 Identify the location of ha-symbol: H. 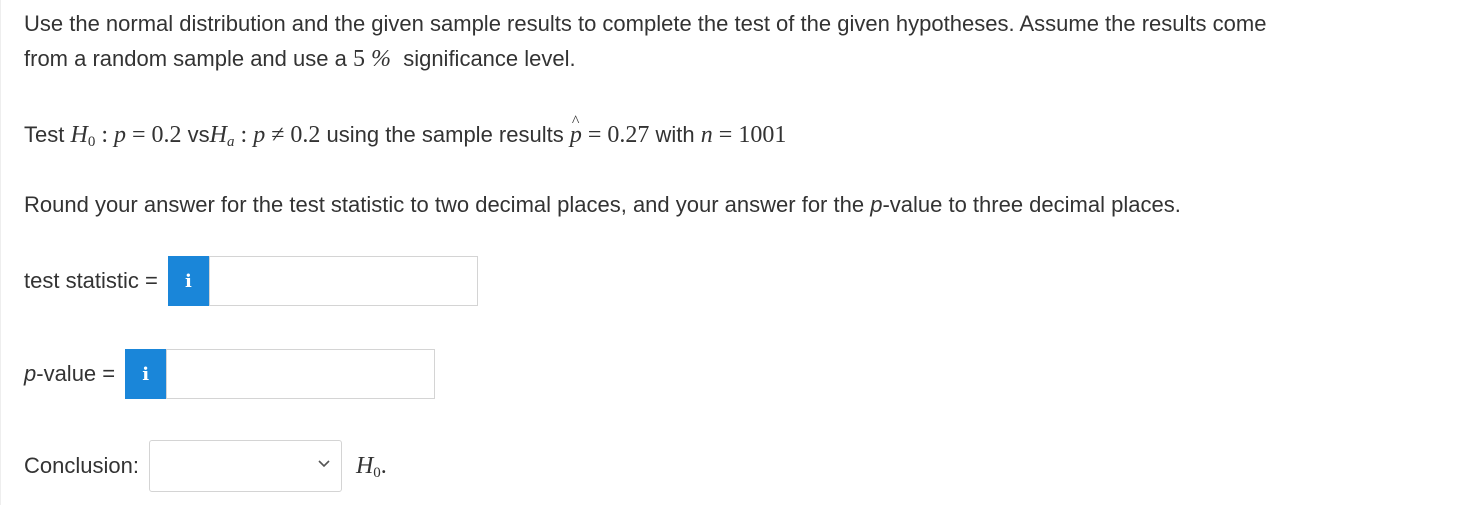
(218, 135).